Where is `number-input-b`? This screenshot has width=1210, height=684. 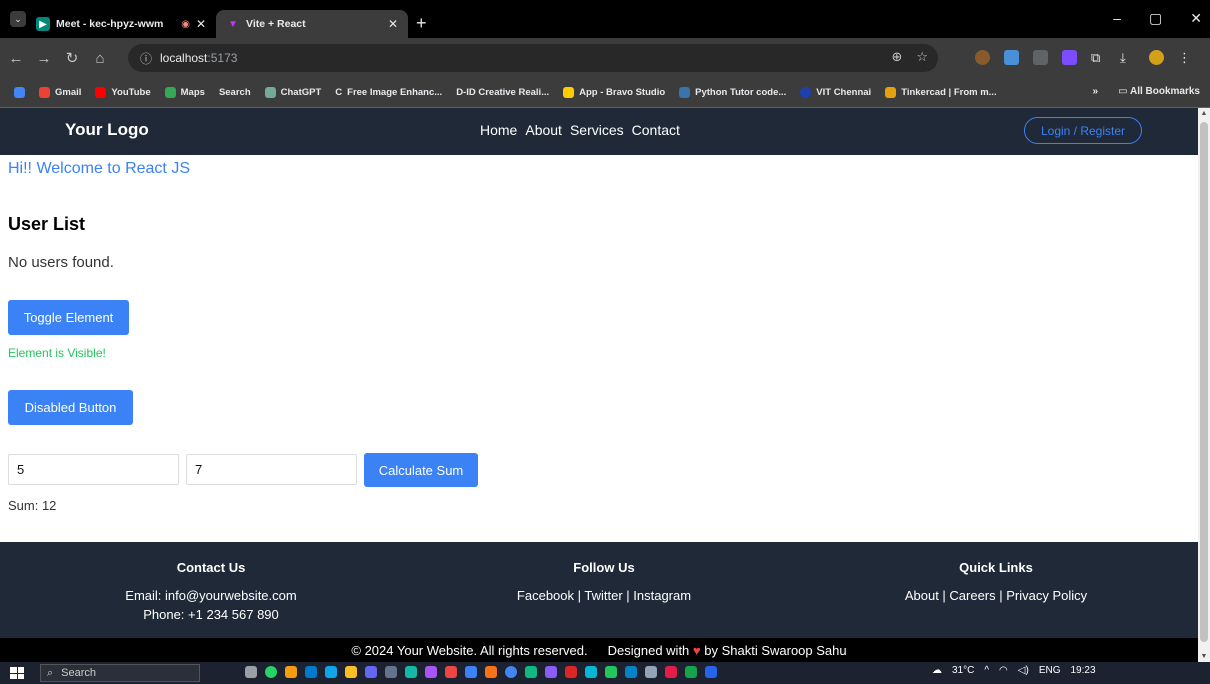
number-input-b is located at coordinates (271, 469).